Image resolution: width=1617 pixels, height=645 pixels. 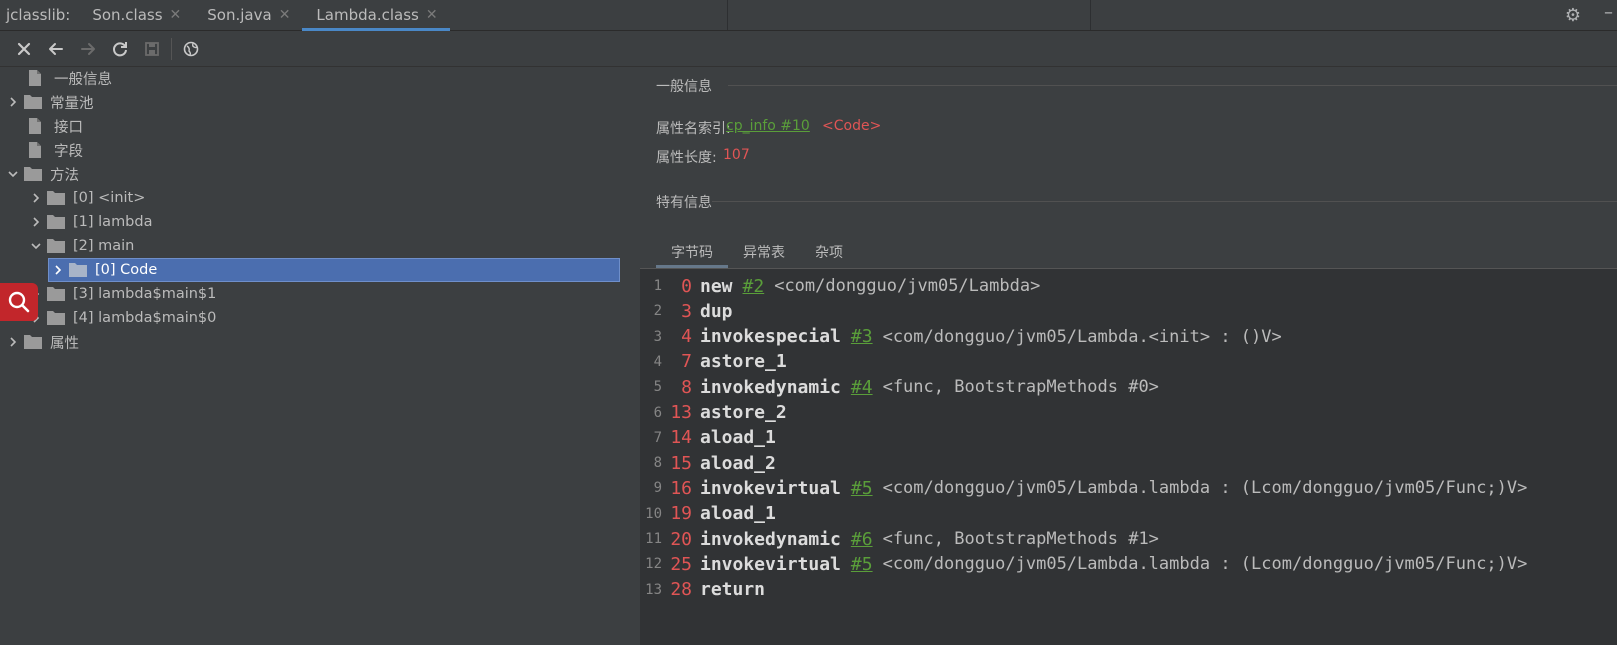 I want to click on tree-item-fields: 字段, so click(x=46, y=150).